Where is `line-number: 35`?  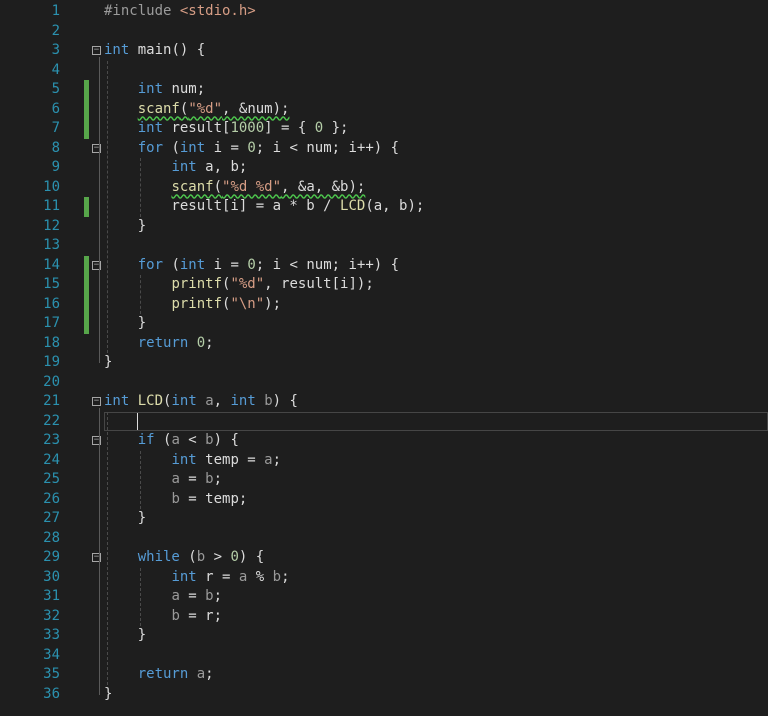
line-number: 35 is located at coordinates (51, 674).